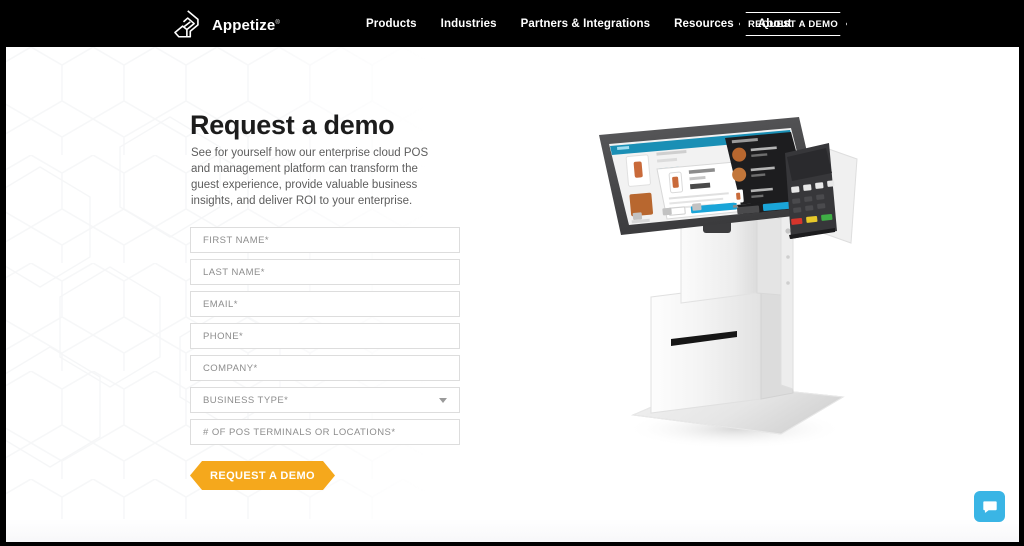 This screenshot has height=546, width=1024. What do you see at coordinates (469, 24) in the screenshot?
I see `nav-item-industries: Industries` at bounding box center [469, 24].